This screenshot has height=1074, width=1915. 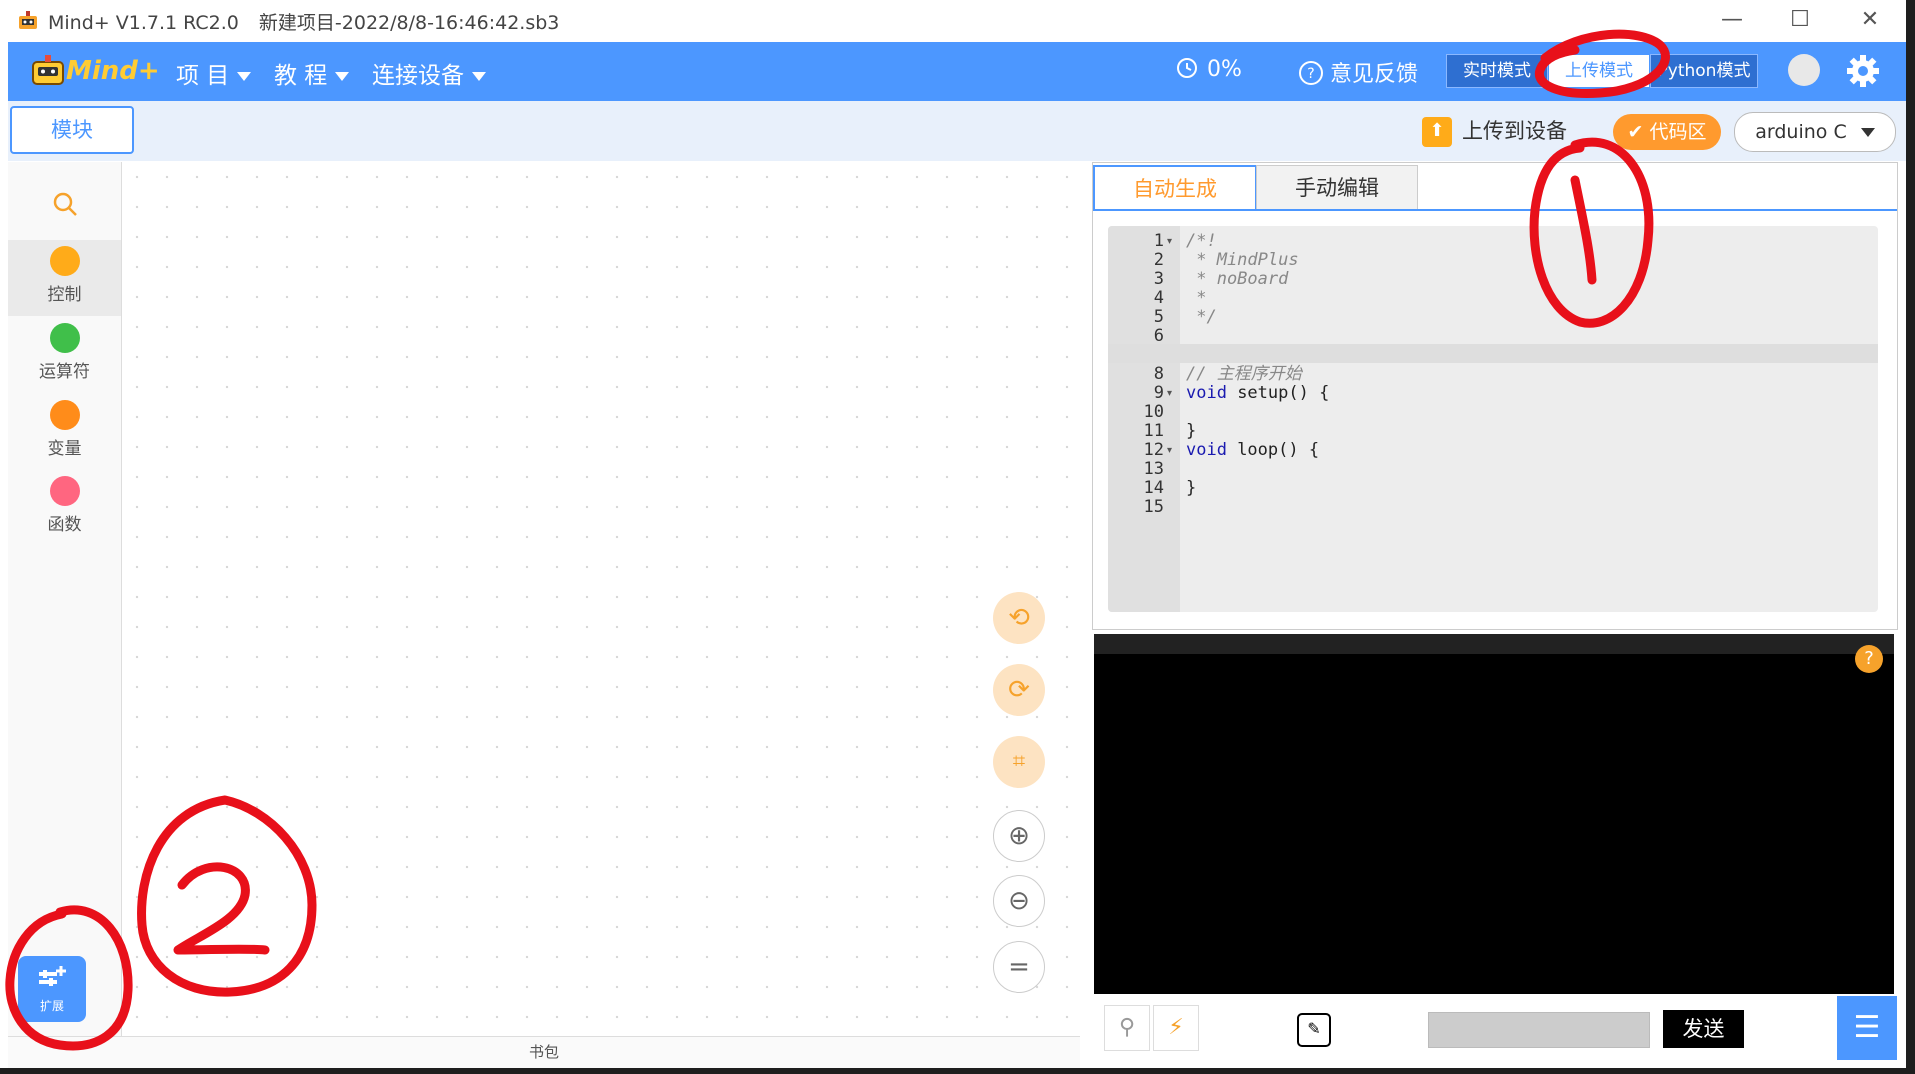 What do you see at coordinates (1144, 419) in the screenshot?
I see `line-number-gutter: 1▾23456789▾101112▾131415` at bounding box center [1144, 419].